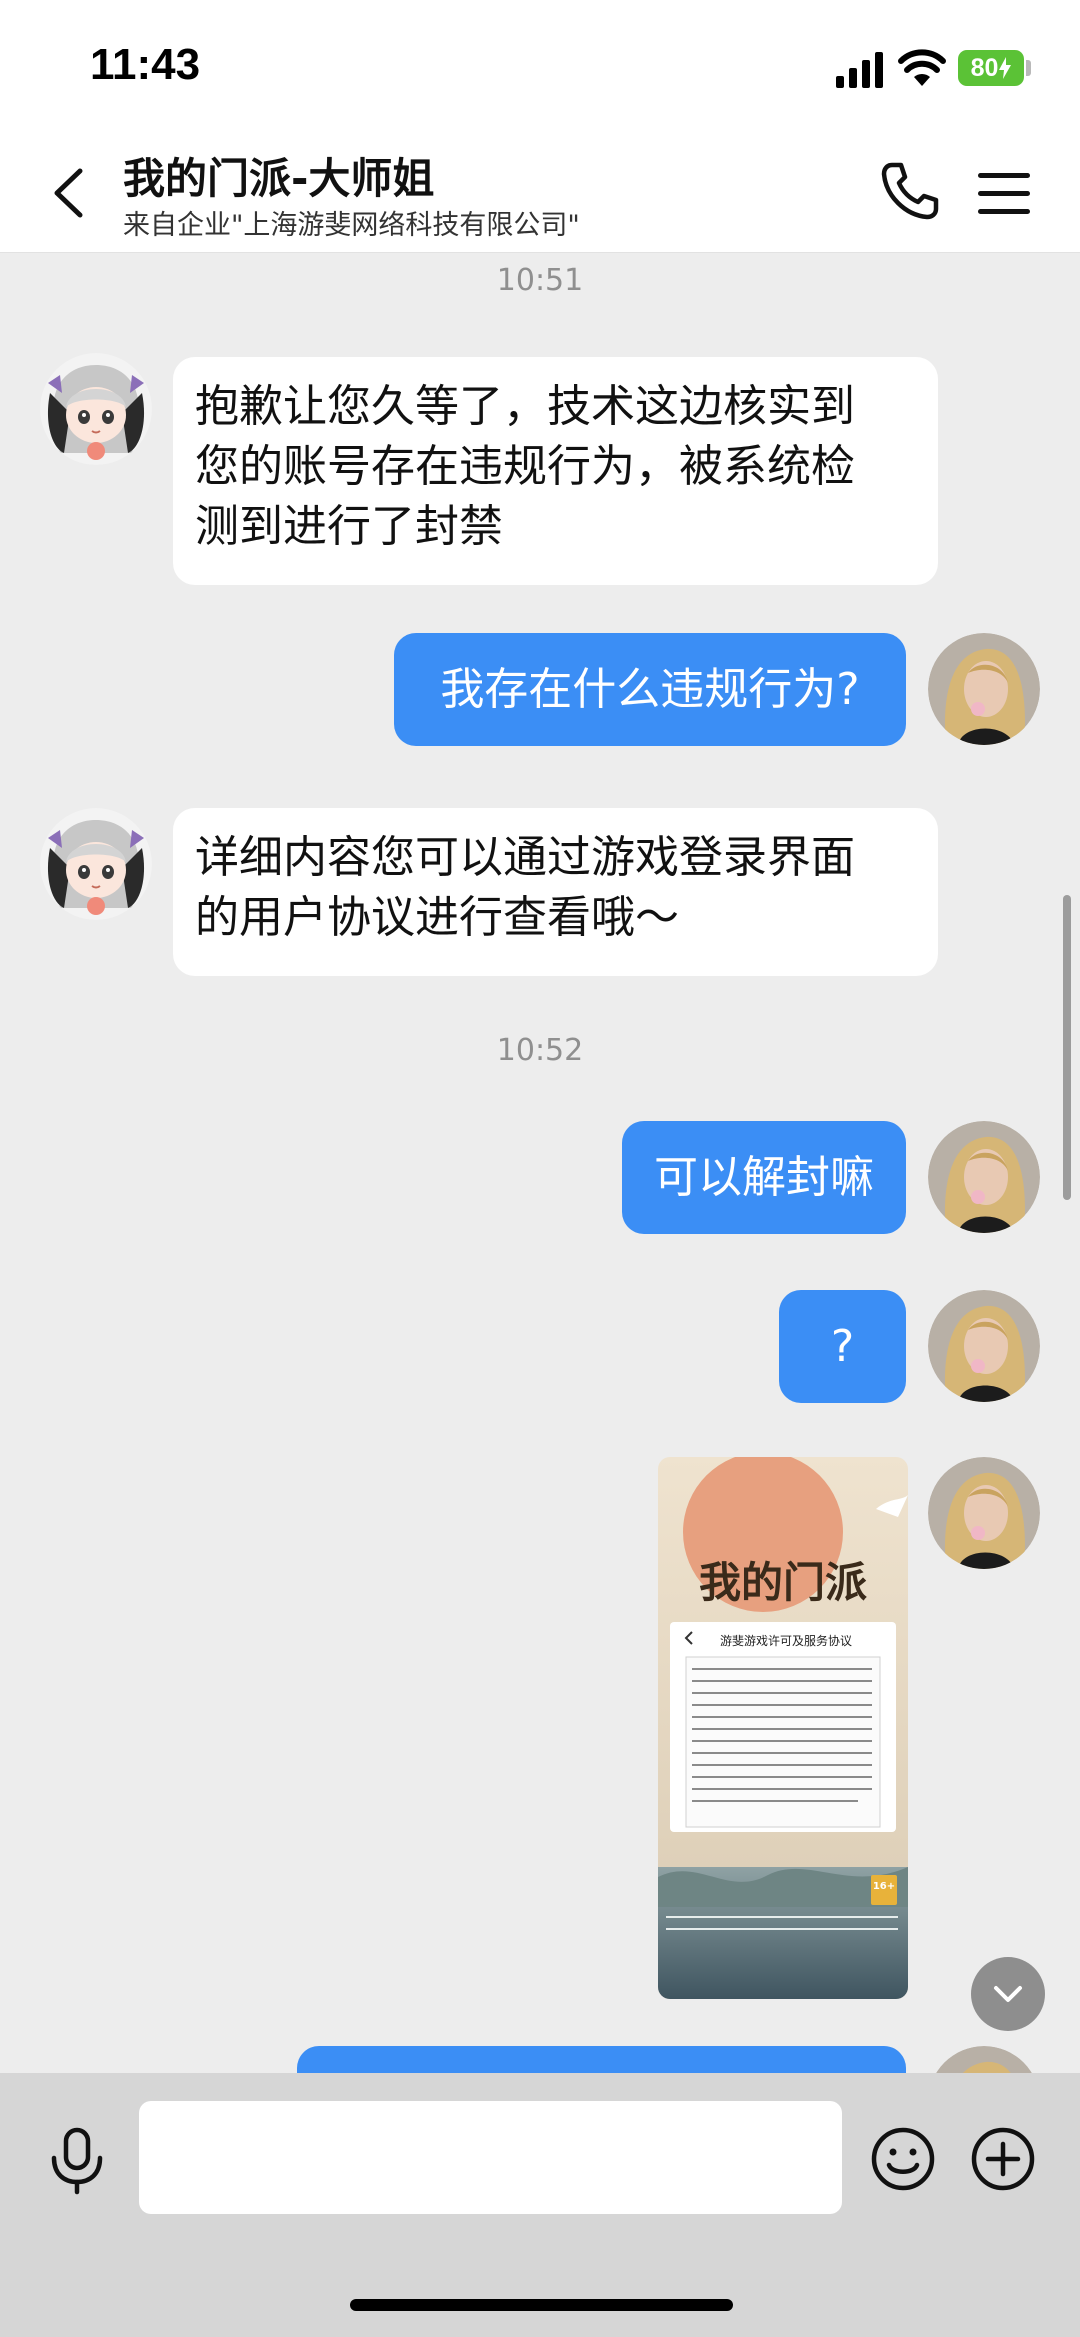 This screenshot has height=2337, width=1080. I want to click on scroll-to-bottom-button, so click(1008, 1994).